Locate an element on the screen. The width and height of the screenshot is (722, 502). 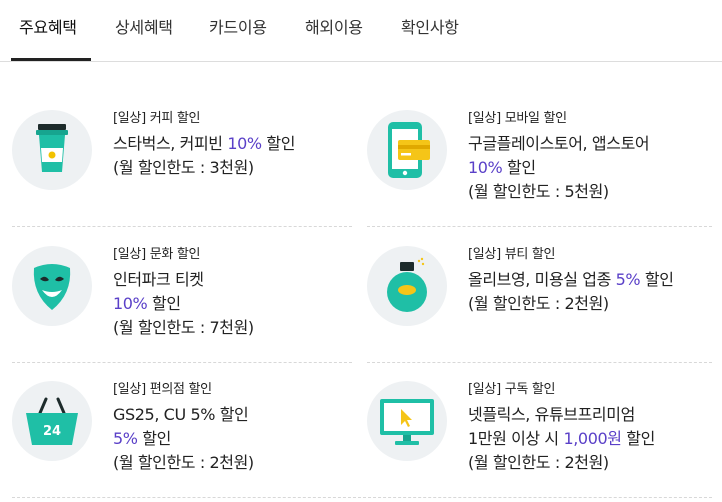
benefit-limit: (월 할인한도 : 5천원) is located at coordinates (538, 191).